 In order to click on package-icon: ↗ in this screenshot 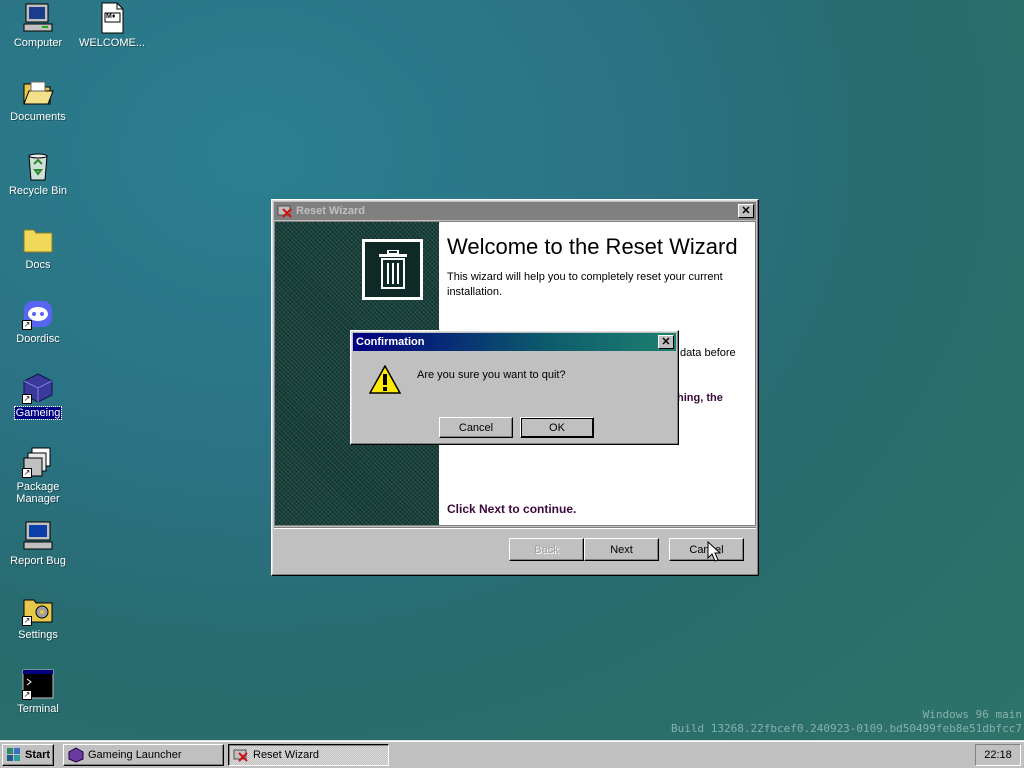, I will do `click(38, 462)`.